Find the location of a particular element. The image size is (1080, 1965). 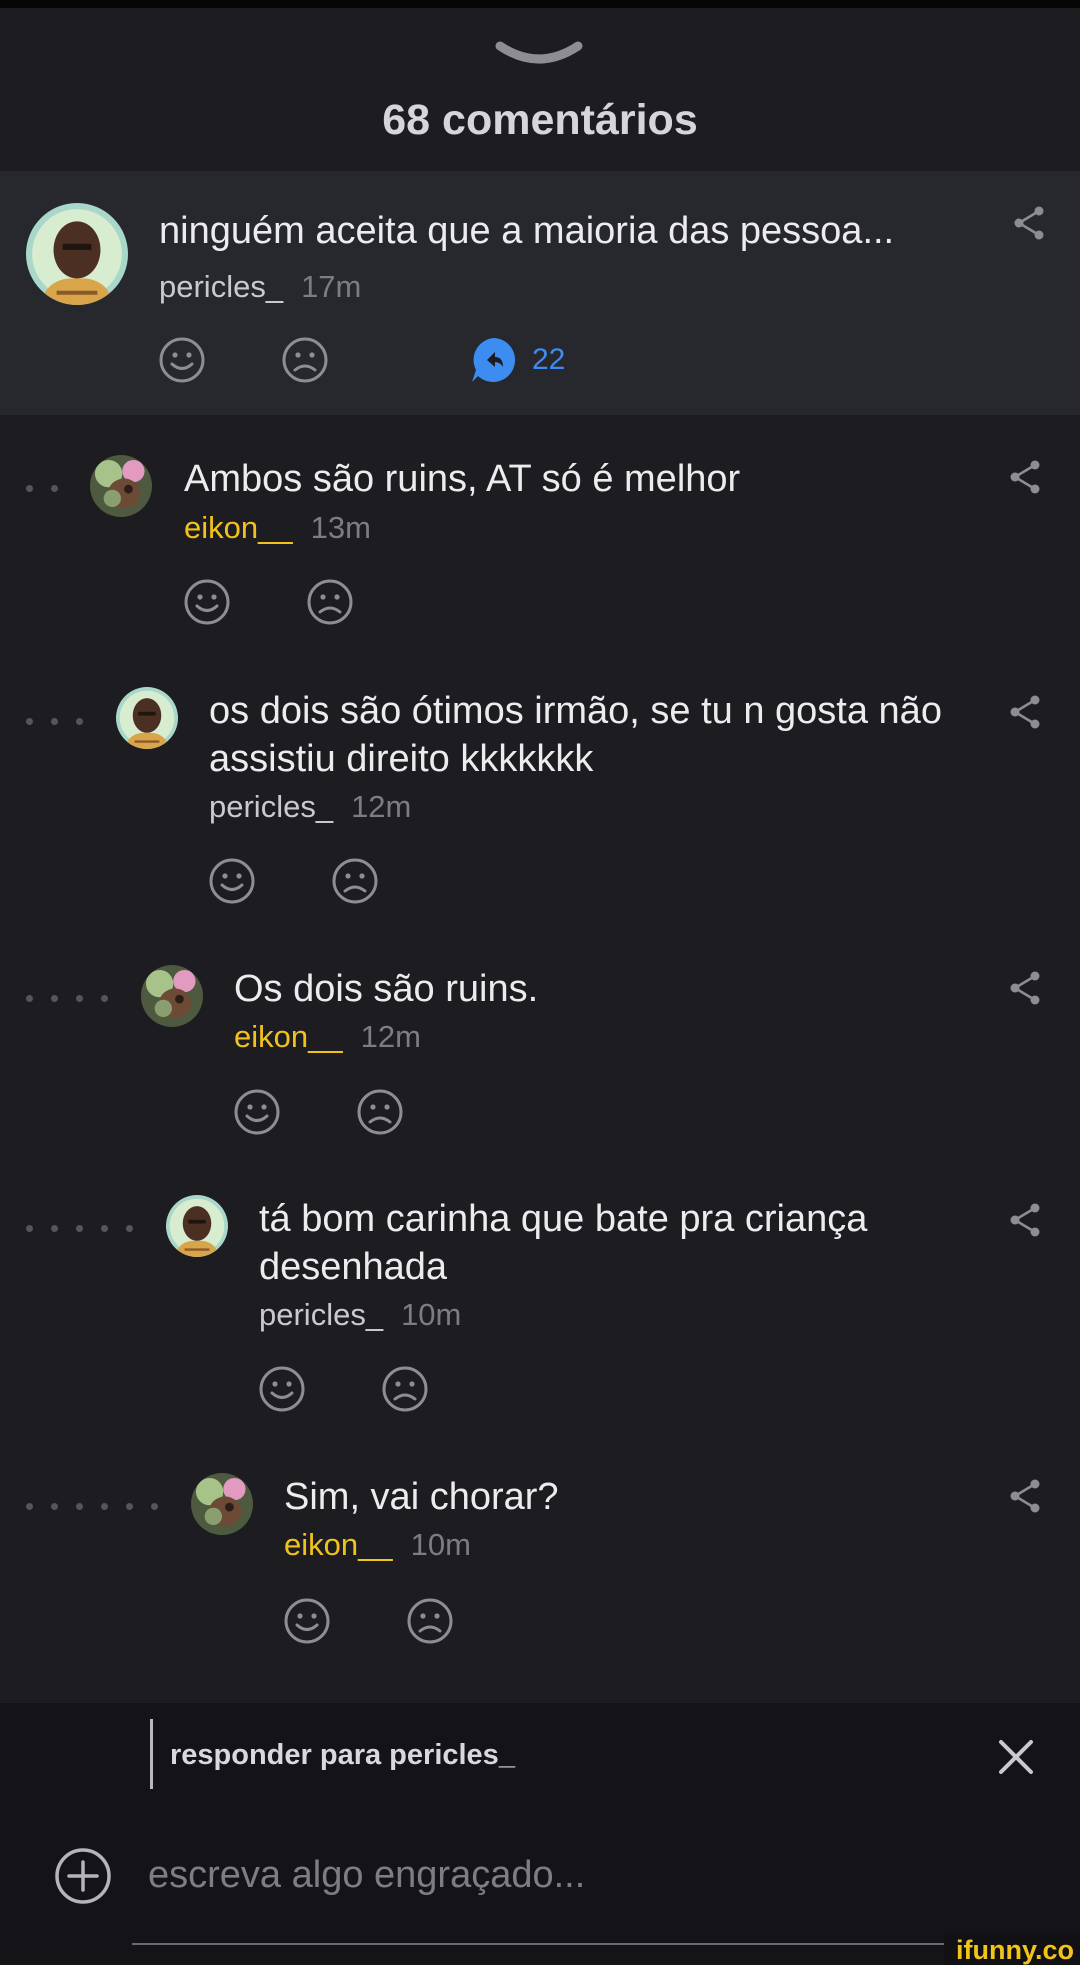

comment-meta: eikon__ 13m is located at coordinates (277, 528).